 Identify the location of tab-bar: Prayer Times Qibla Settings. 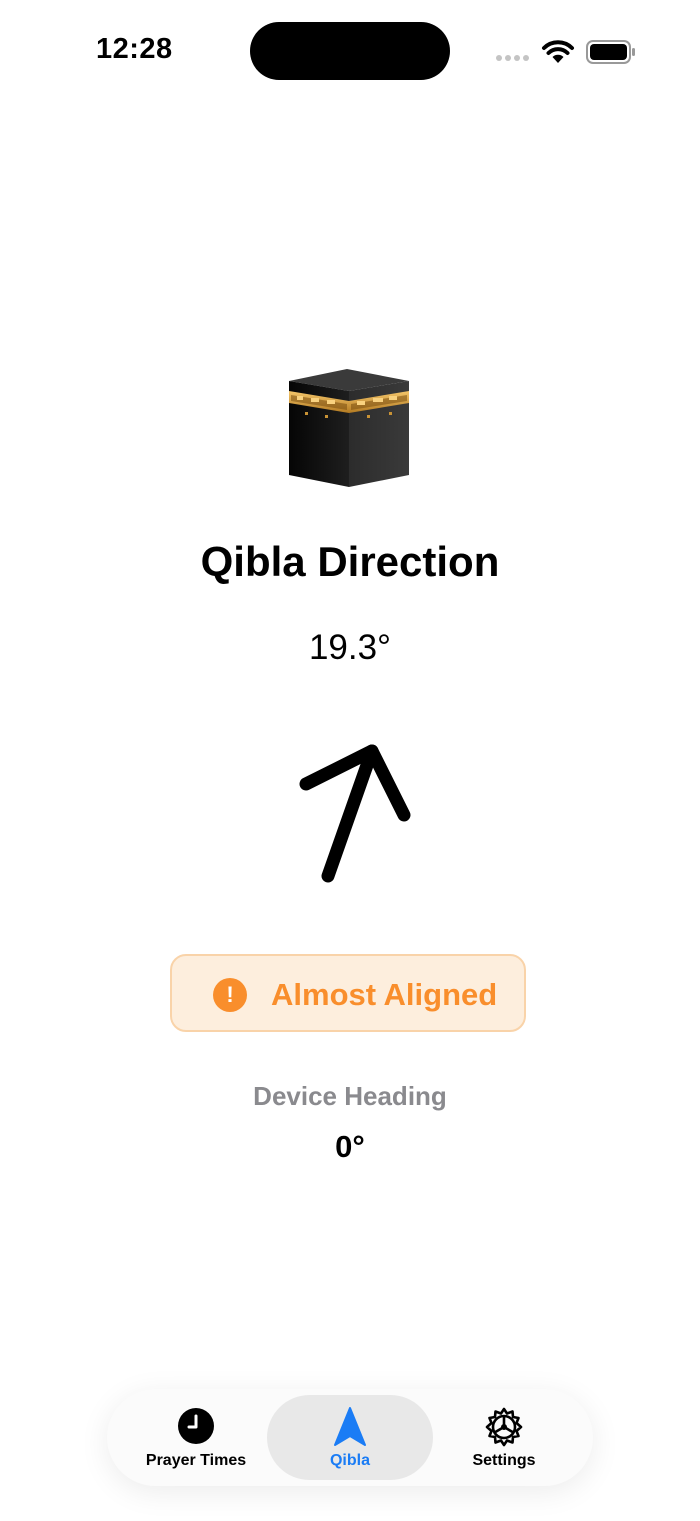
(350, 1437).